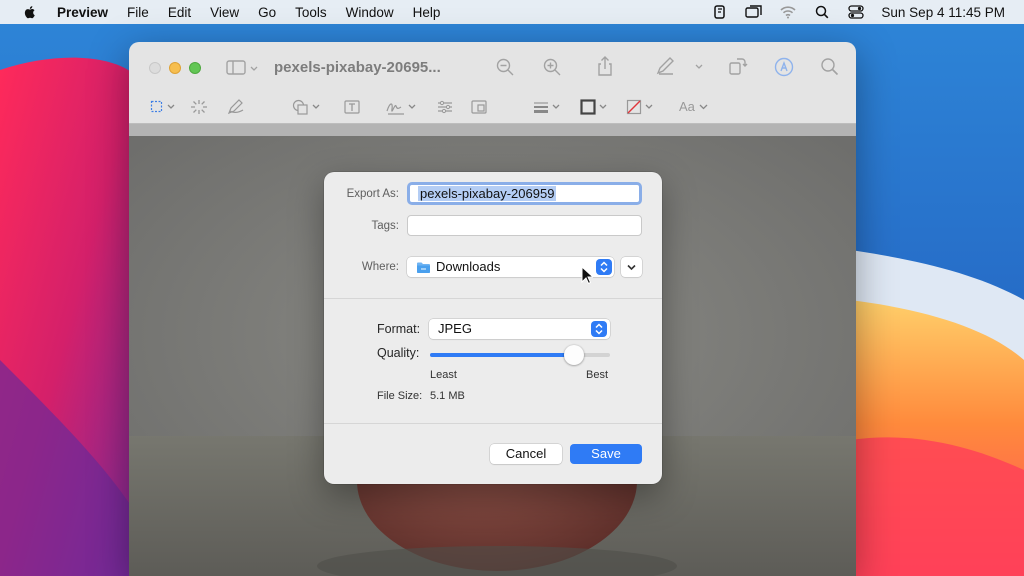  Describe the element at coordinates (784, 67) in the screenshot. I see `annotate-icon` at that location.